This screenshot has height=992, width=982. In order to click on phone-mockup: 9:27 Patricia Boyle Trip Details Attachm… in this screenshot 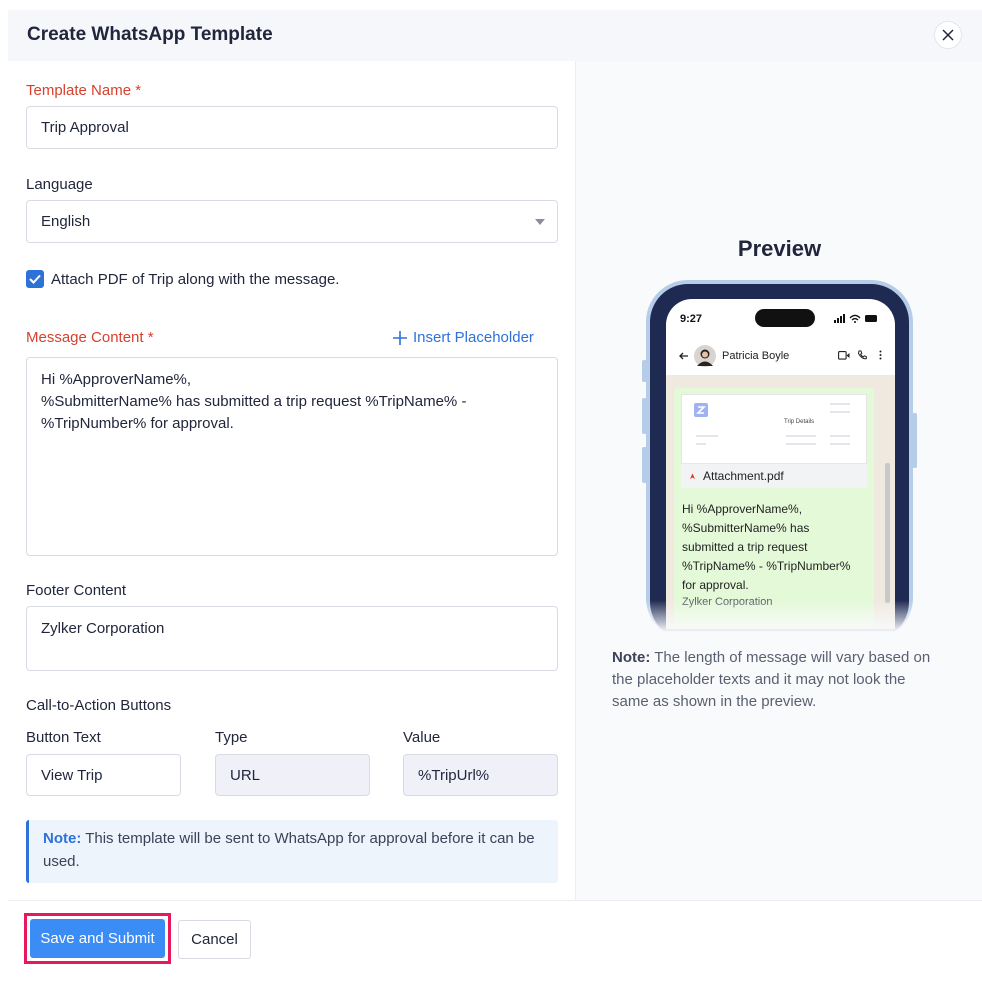, I will do `click(779, 460)`.